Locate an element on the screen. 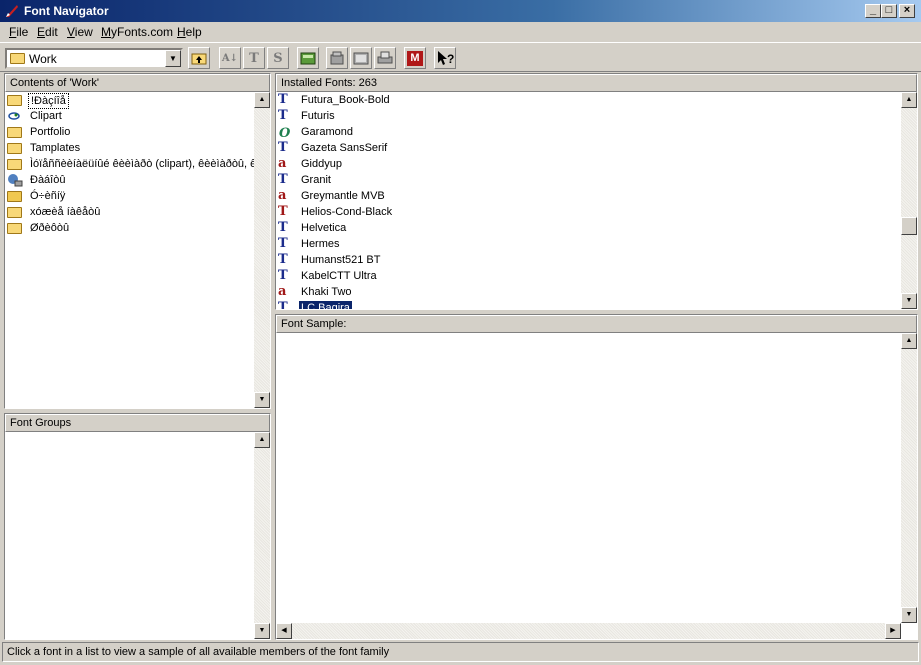  menu-edit: Edit is located at coordinates (47, 32).